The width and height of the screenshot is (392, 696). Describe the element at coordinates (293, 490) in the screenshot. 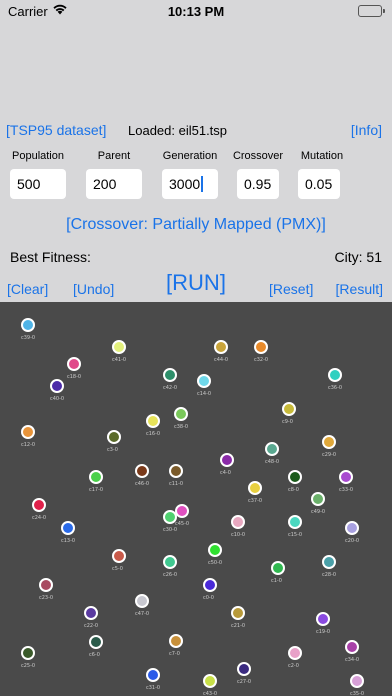

I see `city-label: c8-0` at that location.